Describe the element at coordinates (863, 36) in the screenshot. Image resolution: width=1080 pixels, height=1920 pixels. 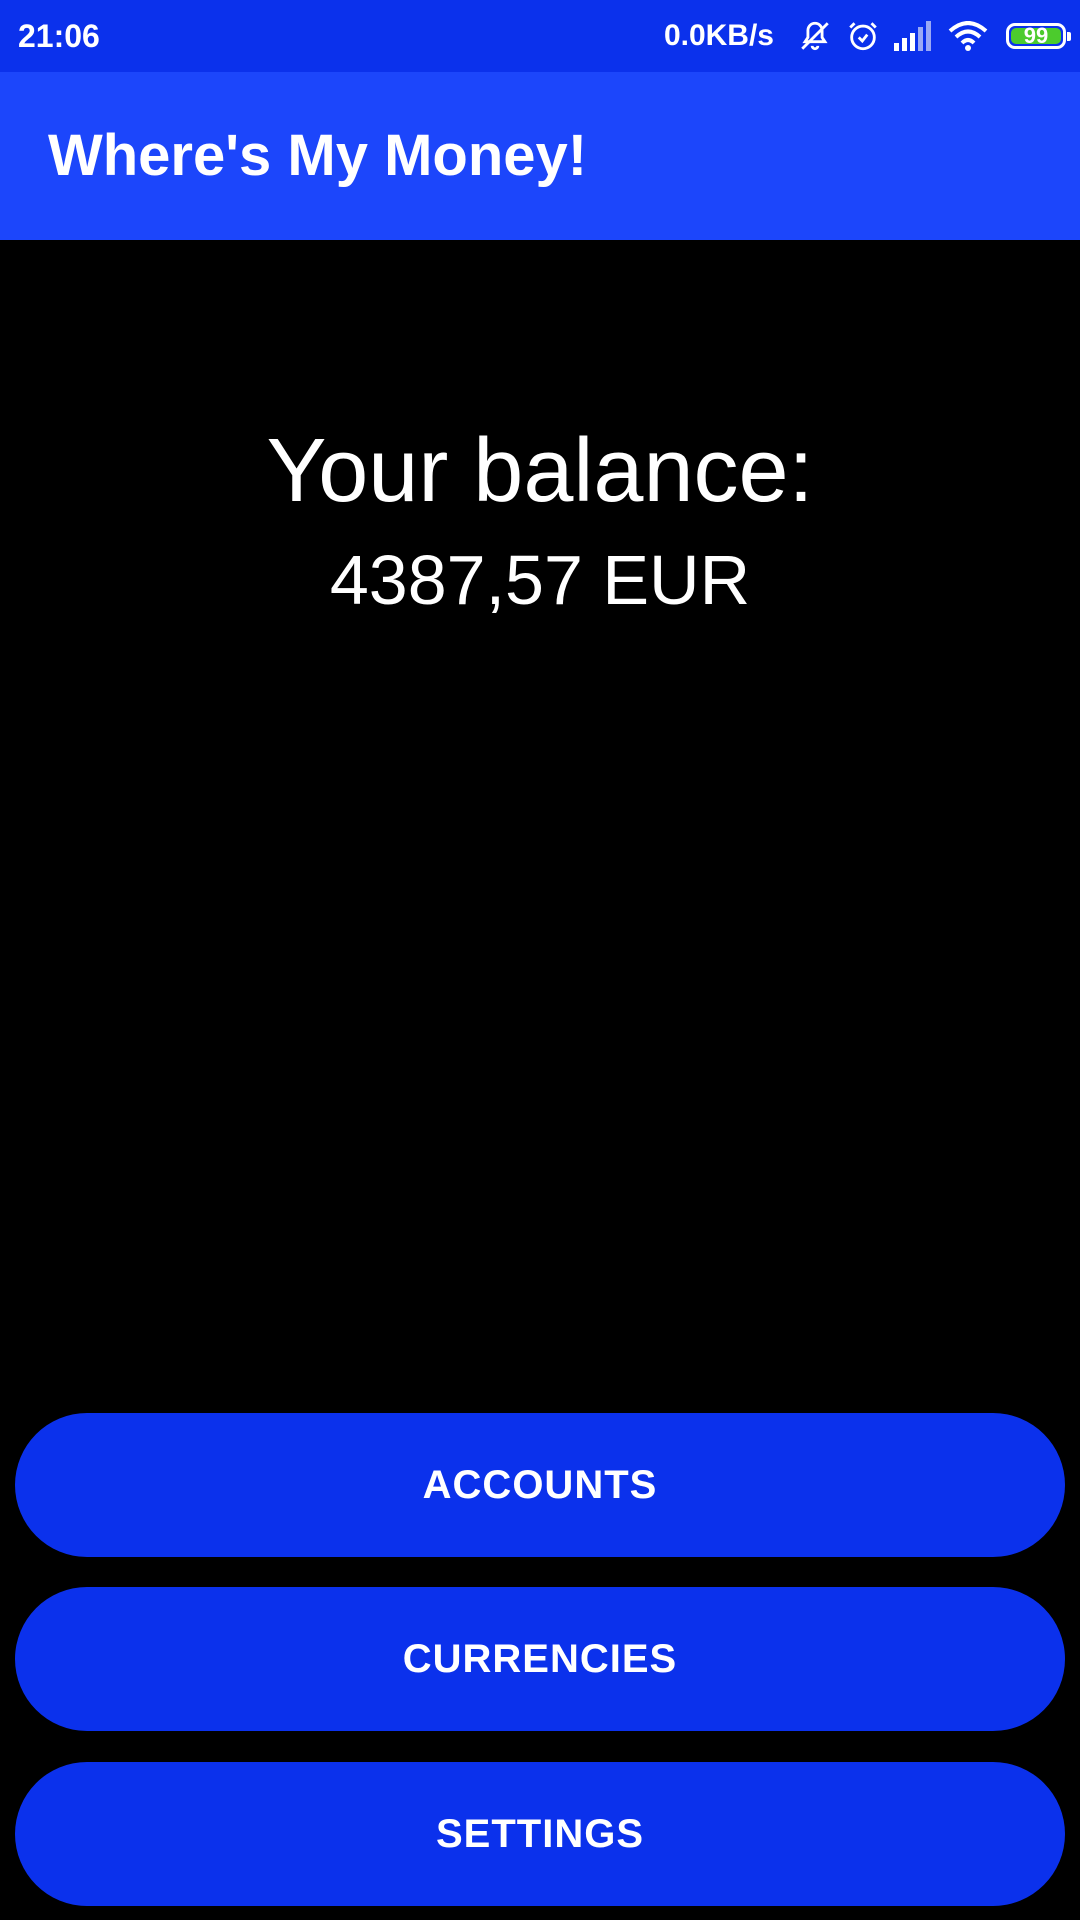
I see `alarm-icon` at that location.